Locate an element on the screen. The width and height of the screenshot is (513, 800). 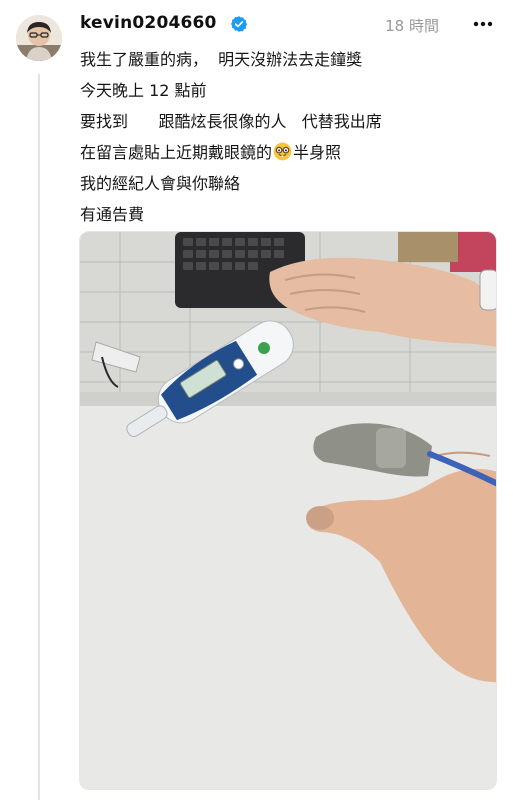
avatar is located at coordinates (39, 38).